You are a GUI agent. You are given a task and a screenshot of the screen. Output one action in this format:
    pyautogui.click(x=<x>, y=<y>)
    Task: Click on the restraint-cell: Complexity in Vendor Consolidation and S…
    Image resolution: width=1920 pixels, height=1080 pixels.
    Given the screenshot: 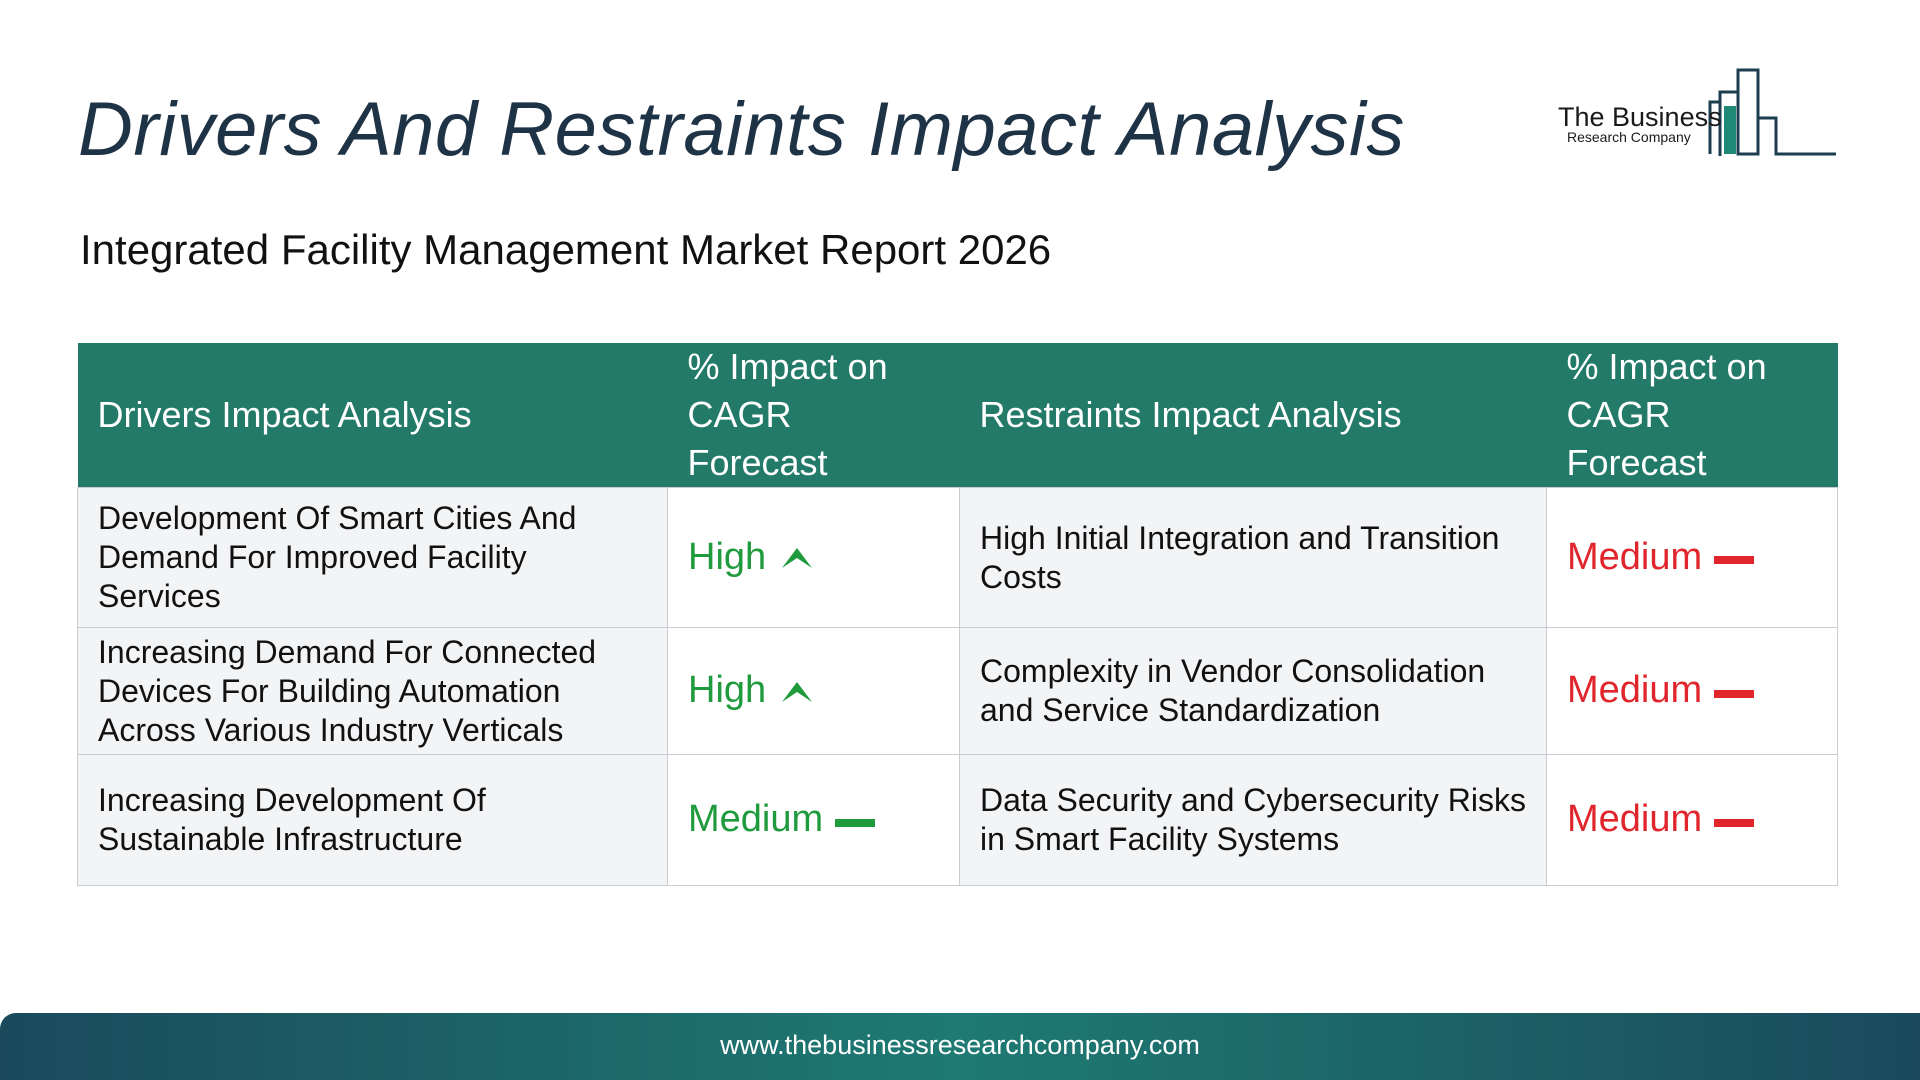 What is the action you would take?
    pyautogui.click(x=1253, y=691)
    